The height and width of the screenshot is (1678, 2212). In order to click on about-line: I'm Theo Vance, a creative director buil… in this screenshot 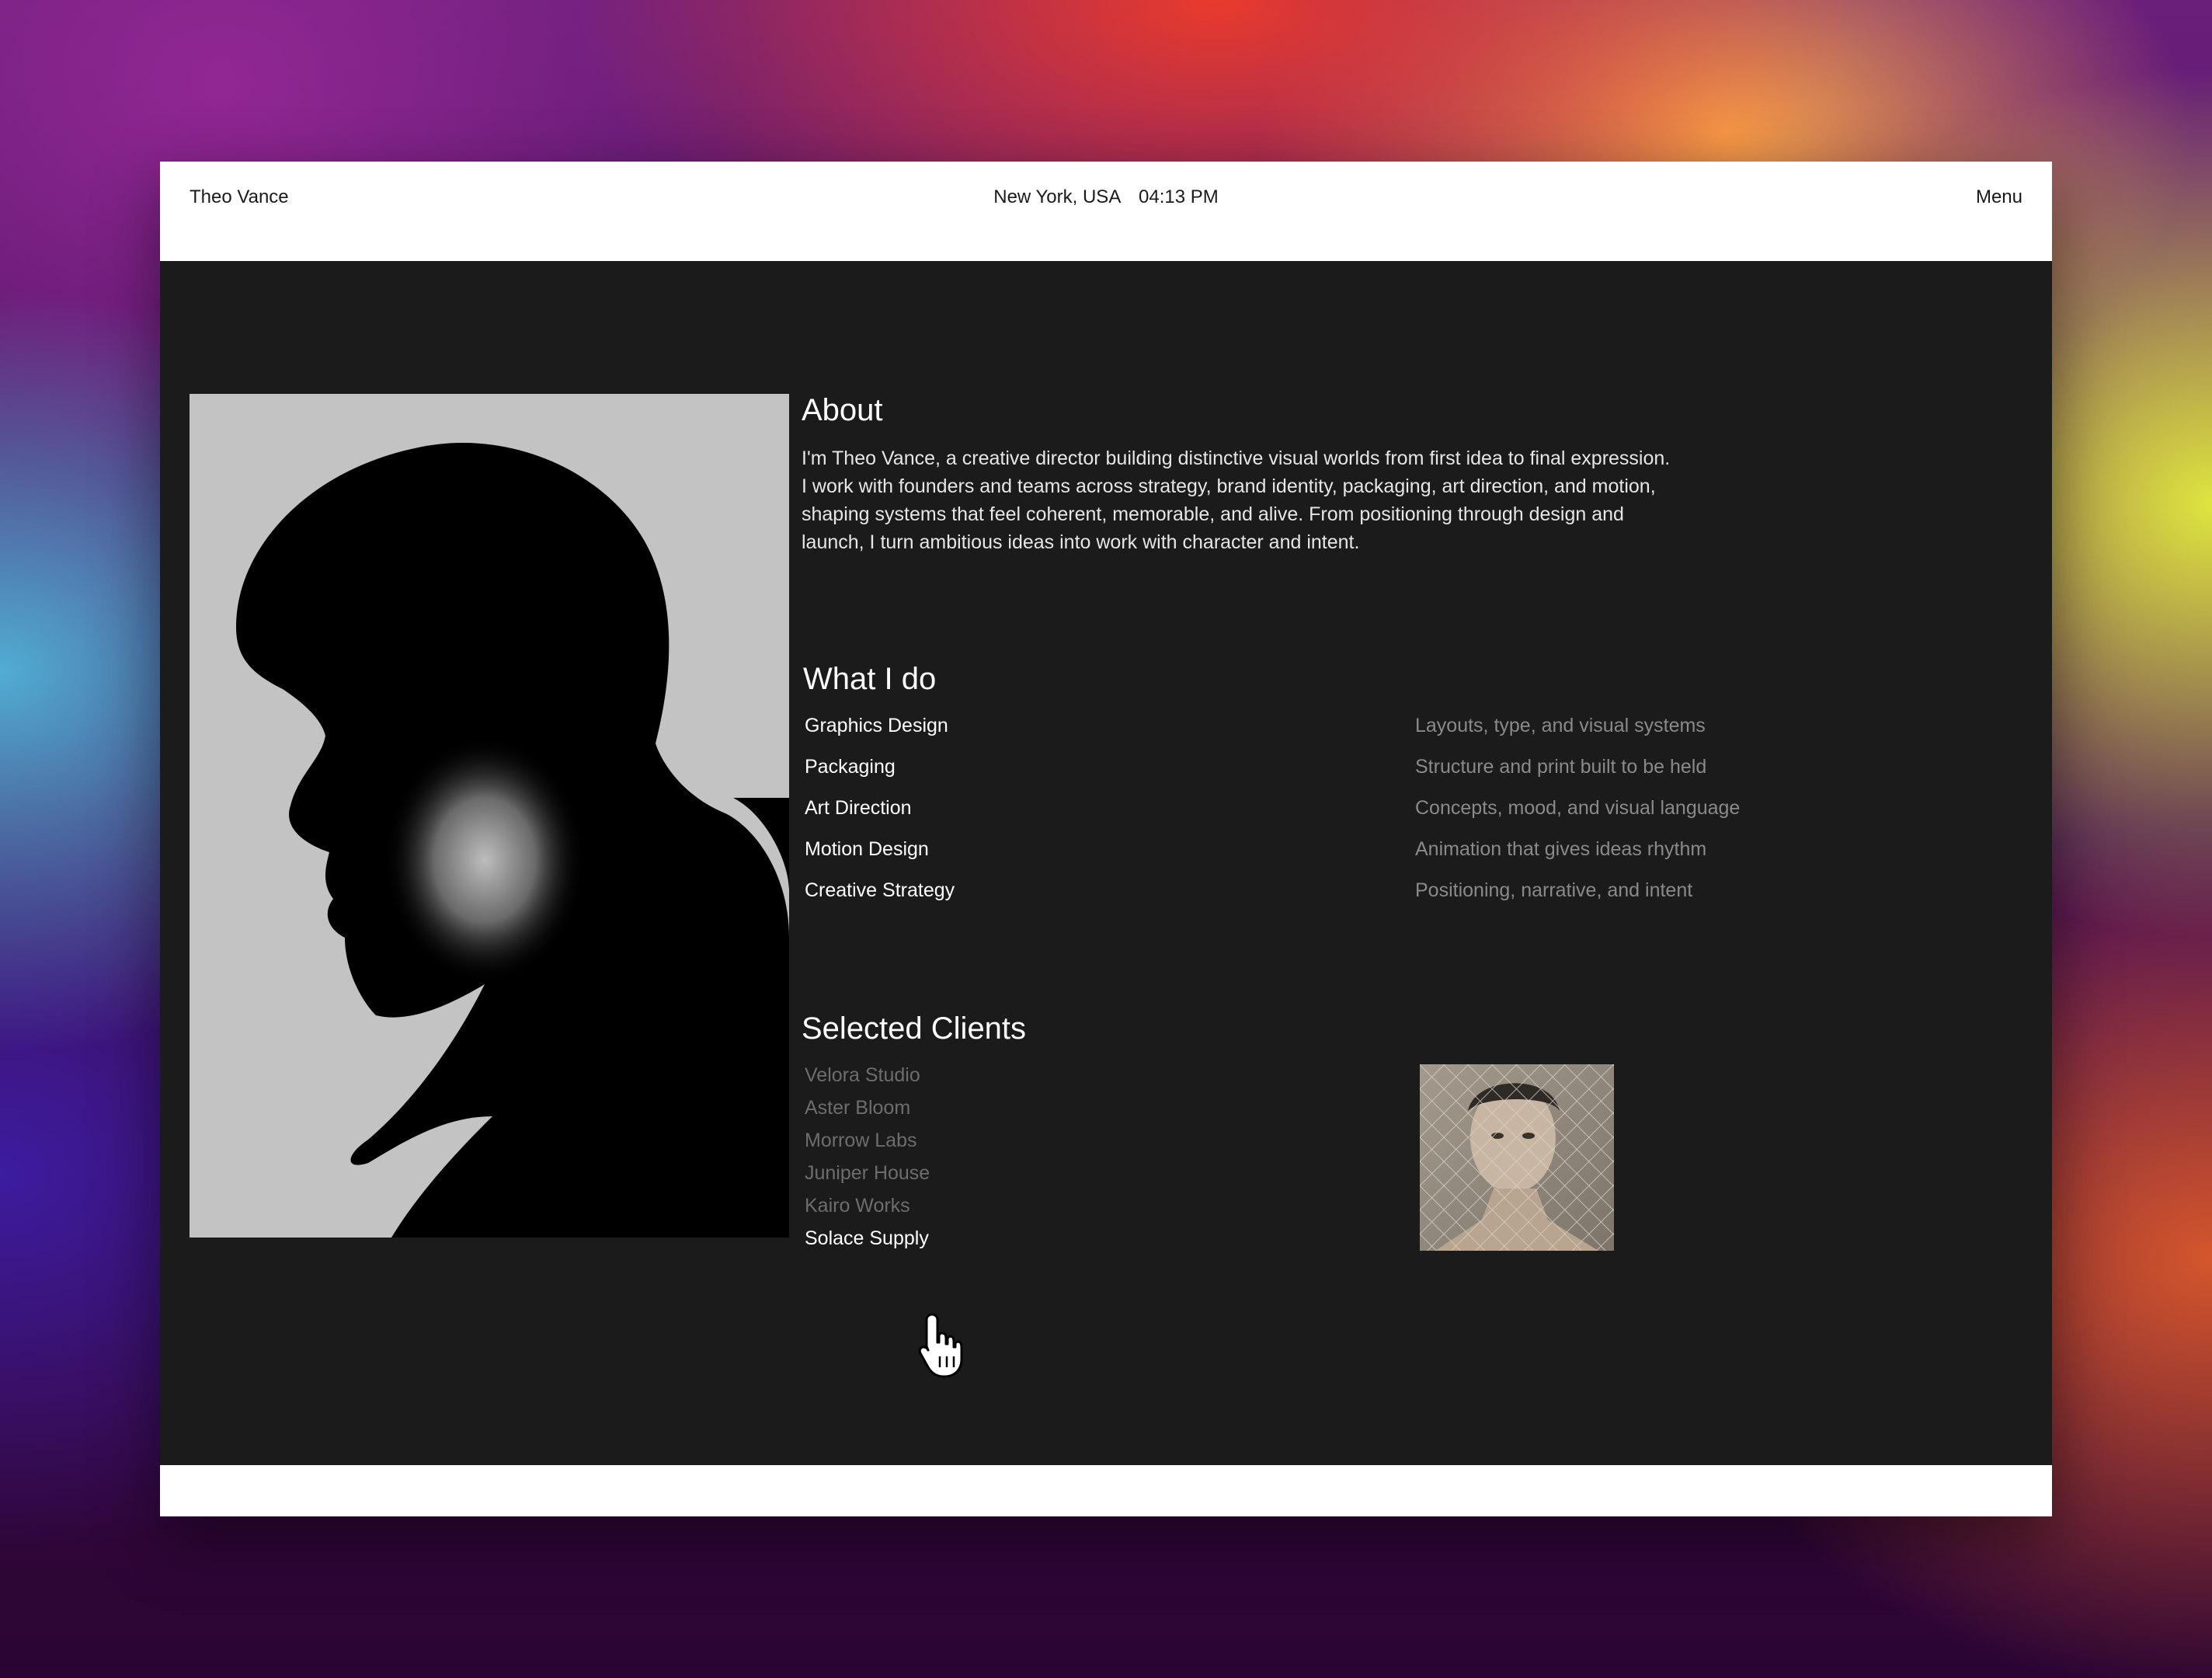, I will do `click(1236, 458)`.